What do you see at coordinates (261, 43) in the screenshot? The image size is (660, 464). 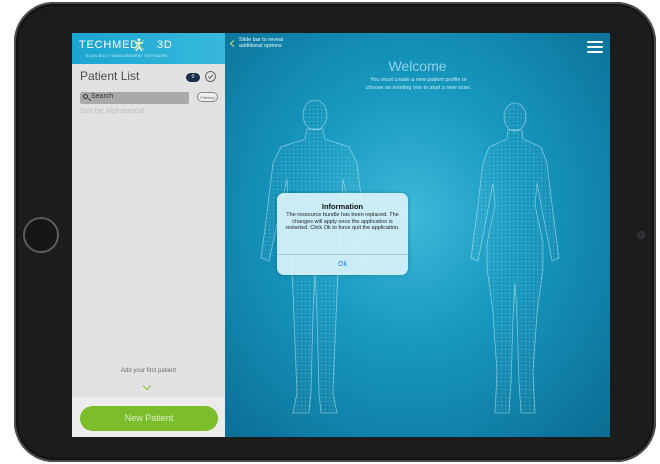 I see `slide-hint-text: Slide bar to reveal additional options` at bounding box center [261, 43].